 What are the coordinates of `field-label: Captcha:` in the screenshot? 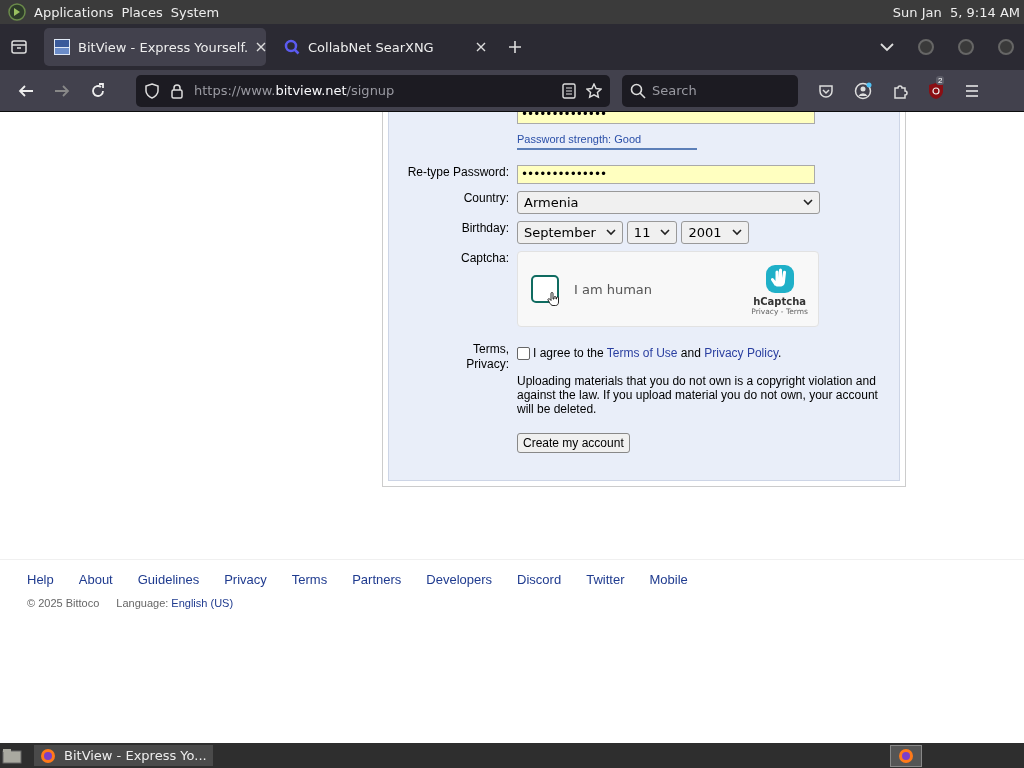 It's located at (484, 258).